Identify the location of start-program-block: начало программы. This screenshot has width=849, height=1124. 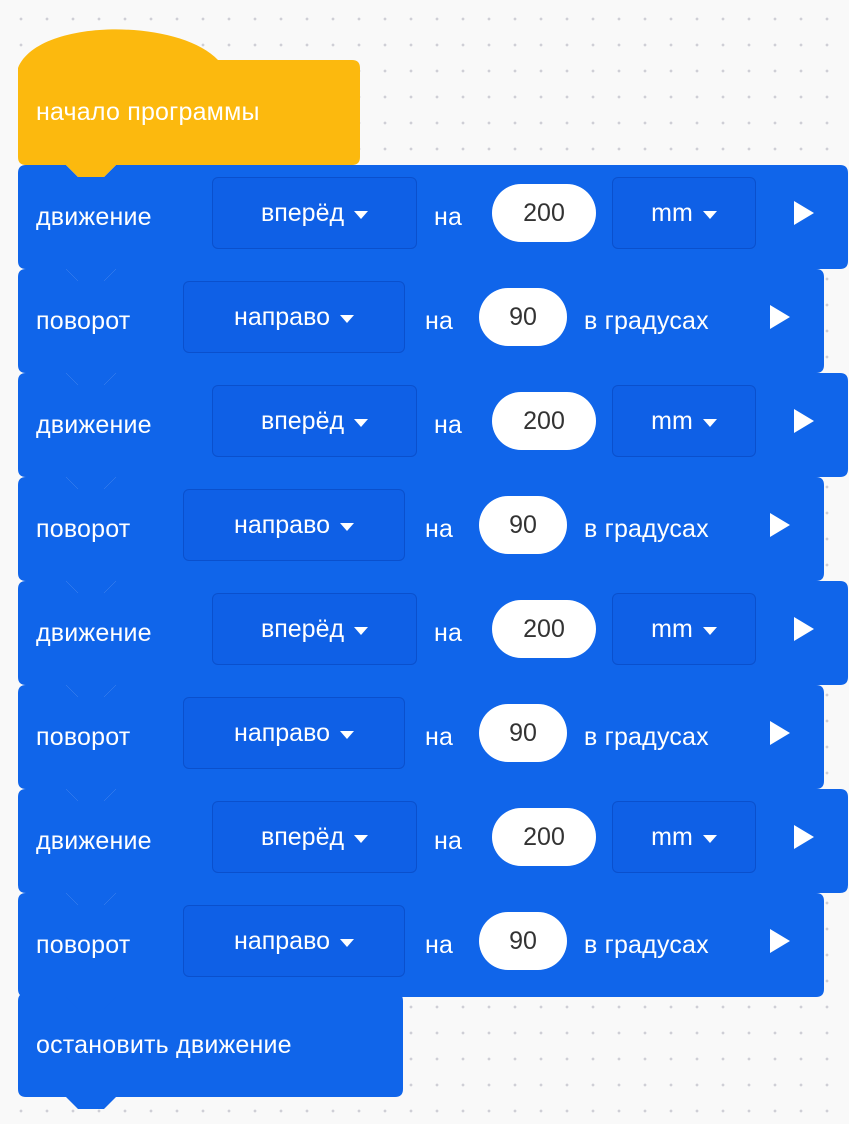
(189, 112).